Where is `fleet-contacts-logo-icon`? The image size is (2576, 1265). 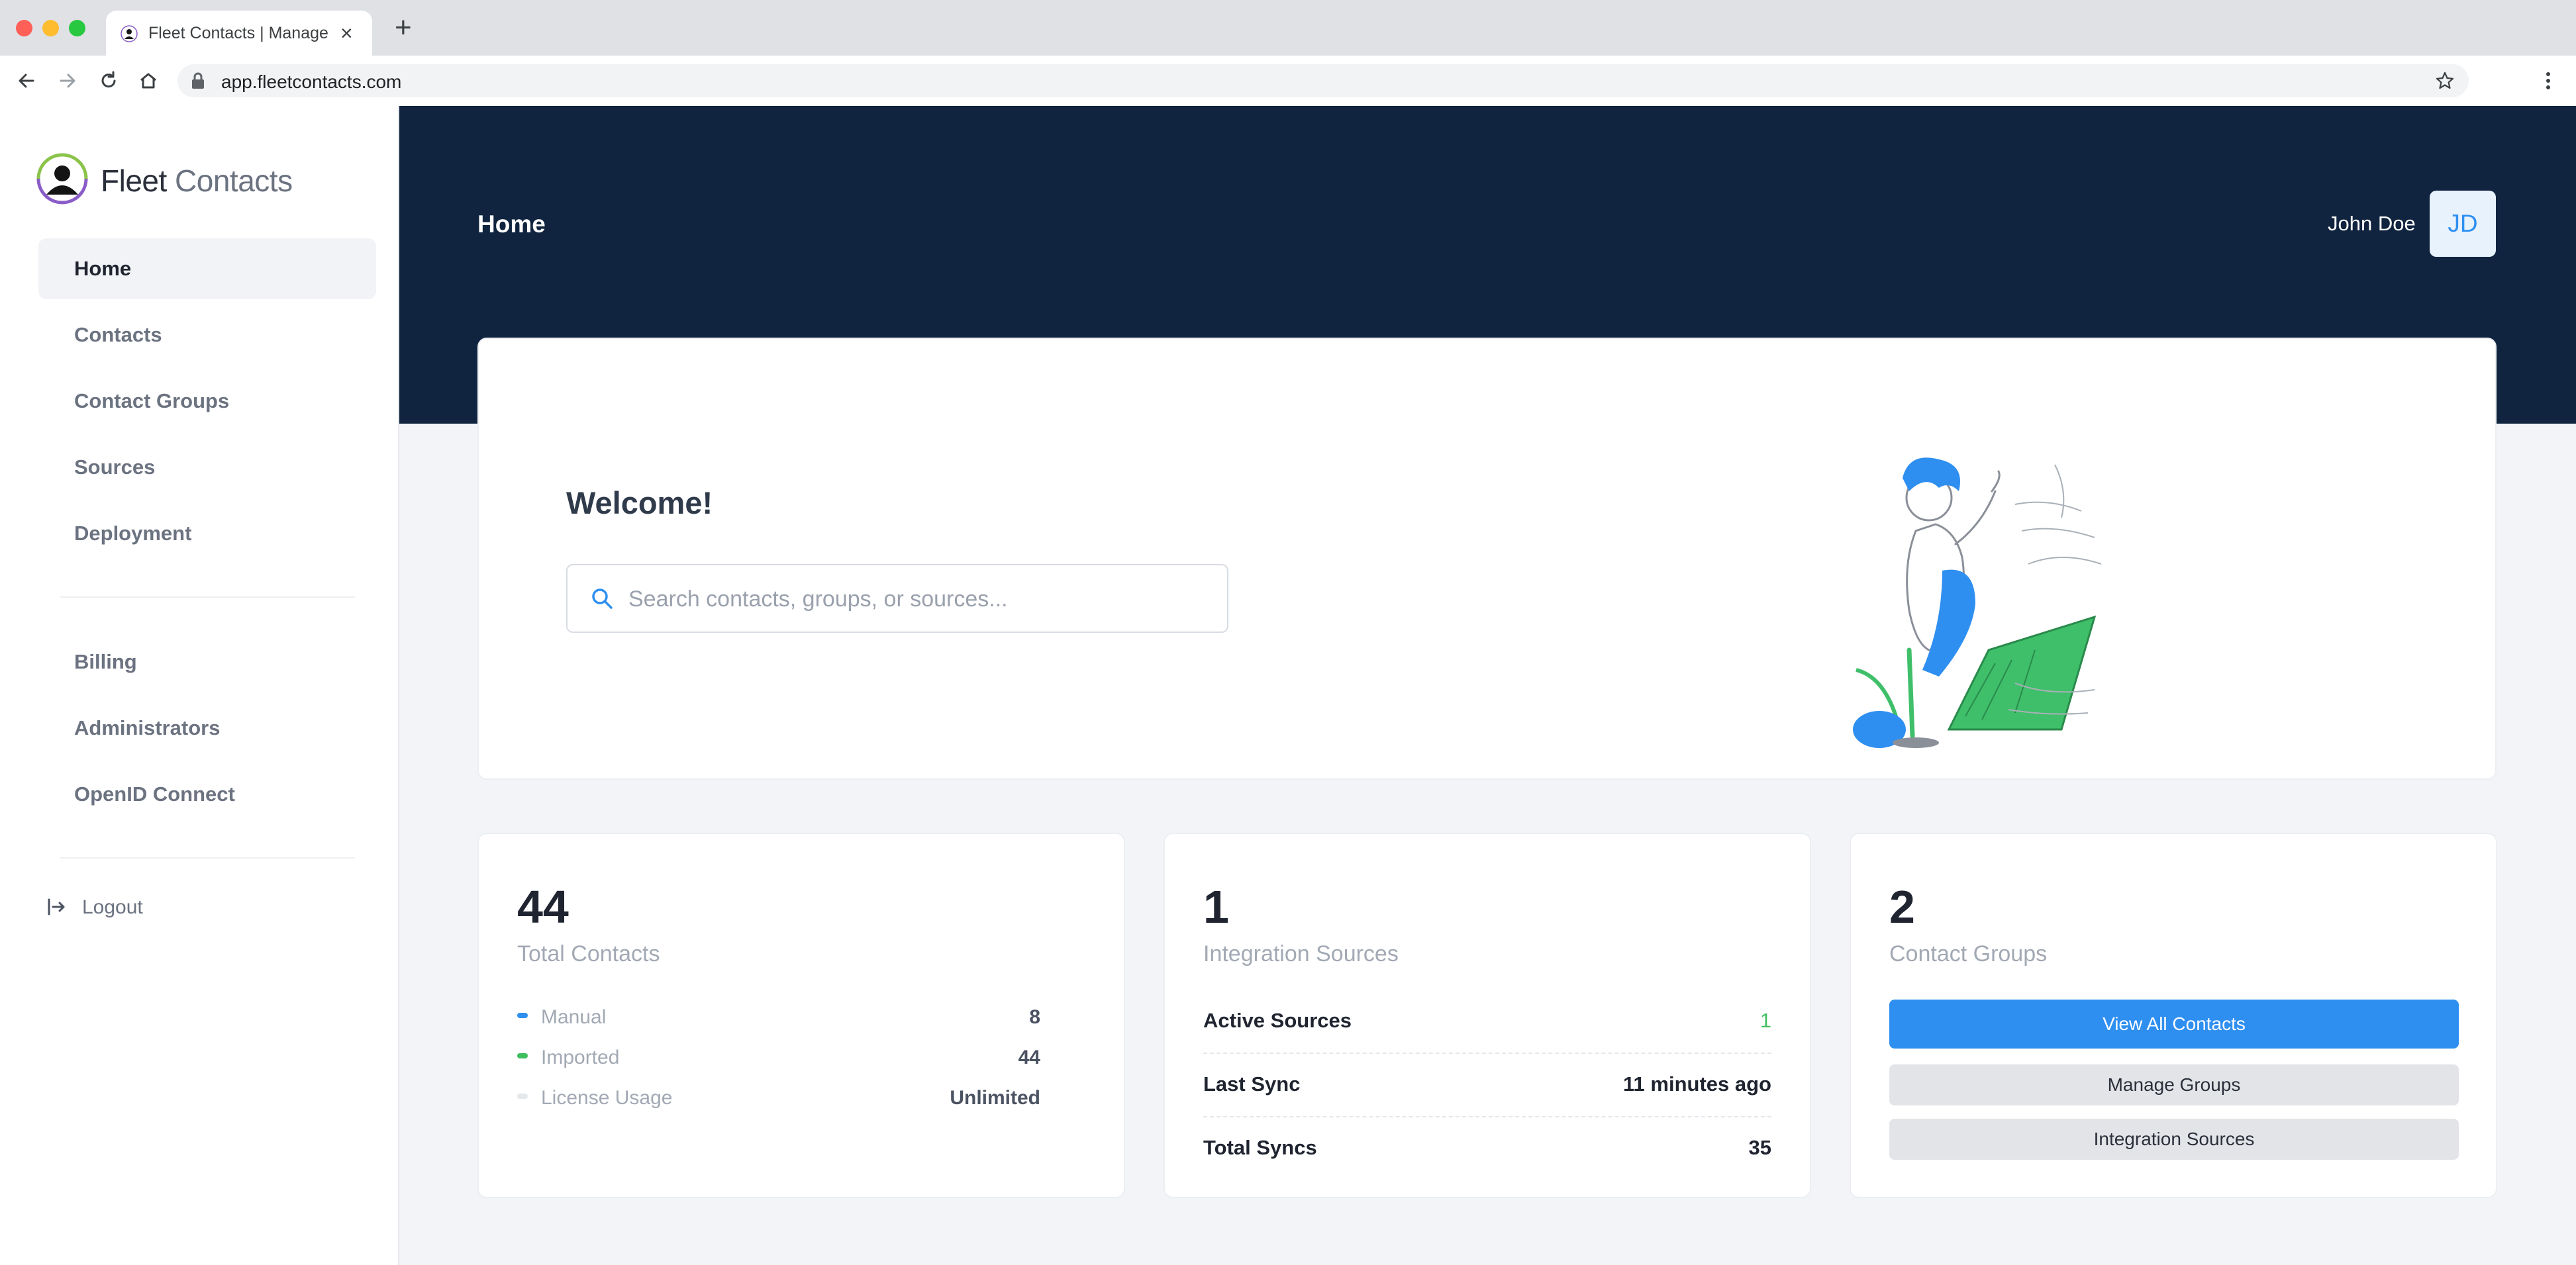 fleet-contacts-logo-icon is located at coordinates (62, 179).